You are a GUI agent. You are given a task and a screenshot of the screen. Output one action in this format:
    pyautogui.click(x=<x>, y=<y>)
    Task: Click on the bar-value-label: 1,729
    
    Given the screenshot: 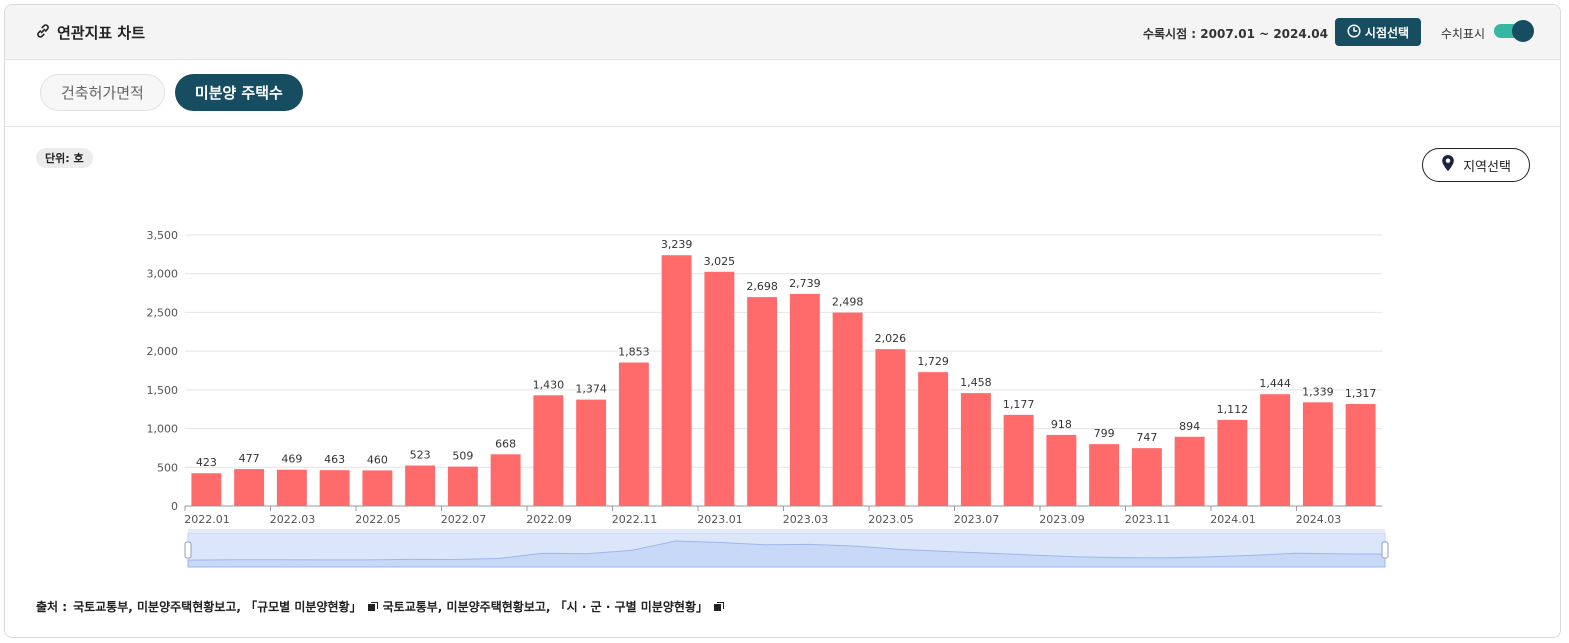 What is the action you would take?
    pyautogui.click(x=933, y=361)
    